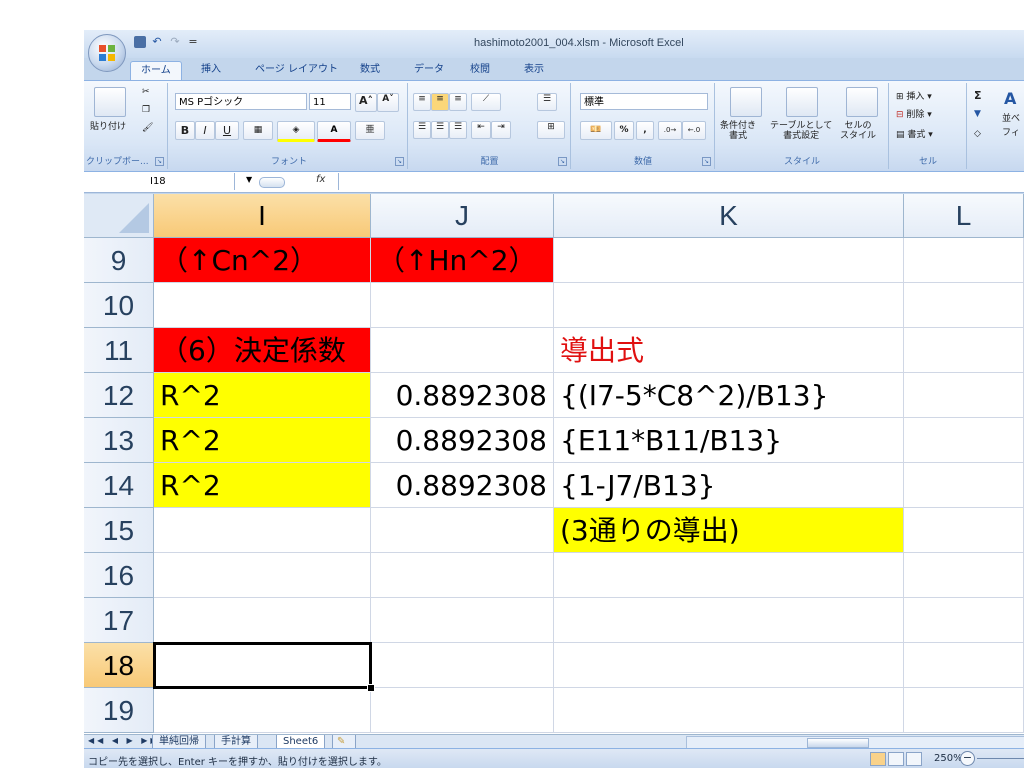  What do you see at coordinates (729, 350) in the screenshot?
I see `cell-k11: 導出式` at bounding box center [729, 350].